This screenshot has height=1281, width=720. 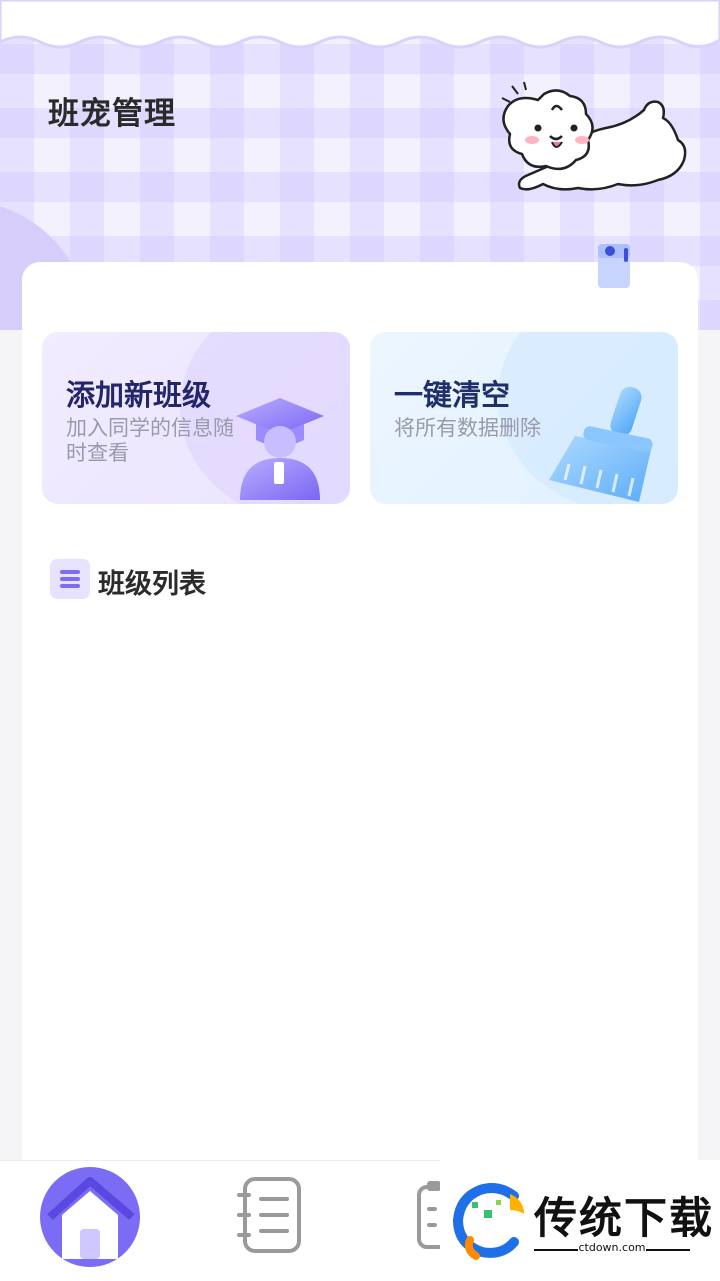 I want to click on graduate-icon, so click(x=280, y=449).